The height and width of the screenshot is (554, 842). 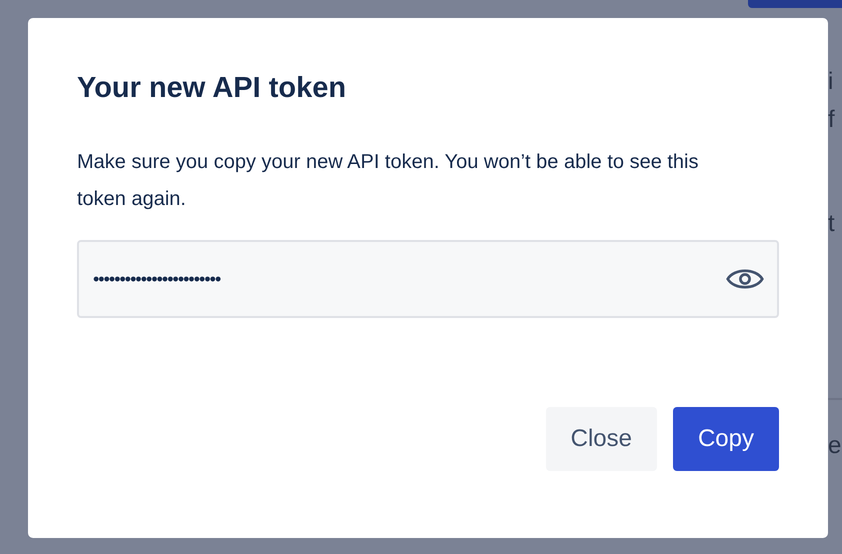 I want to click on copy-button: Copy, so click(x=725, y=439).